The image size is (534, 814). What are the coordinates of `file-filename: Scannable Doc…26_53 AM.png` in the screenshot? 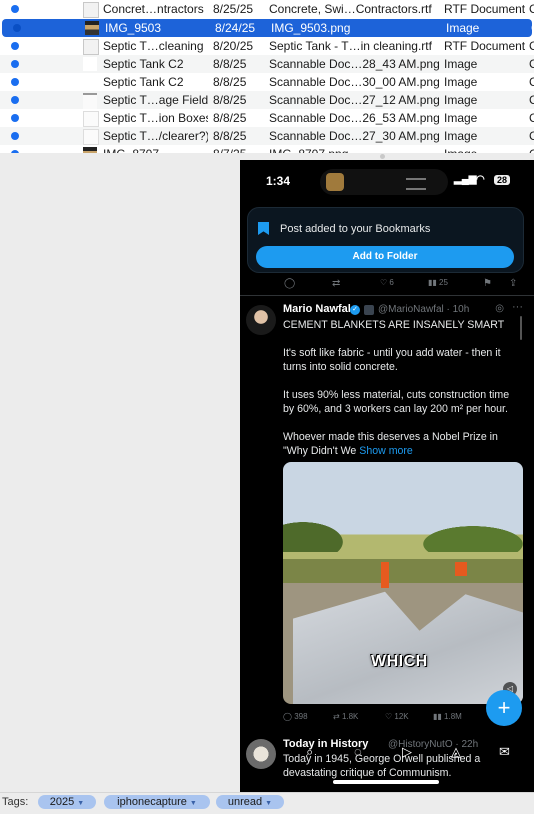 It's located at (354, 118).